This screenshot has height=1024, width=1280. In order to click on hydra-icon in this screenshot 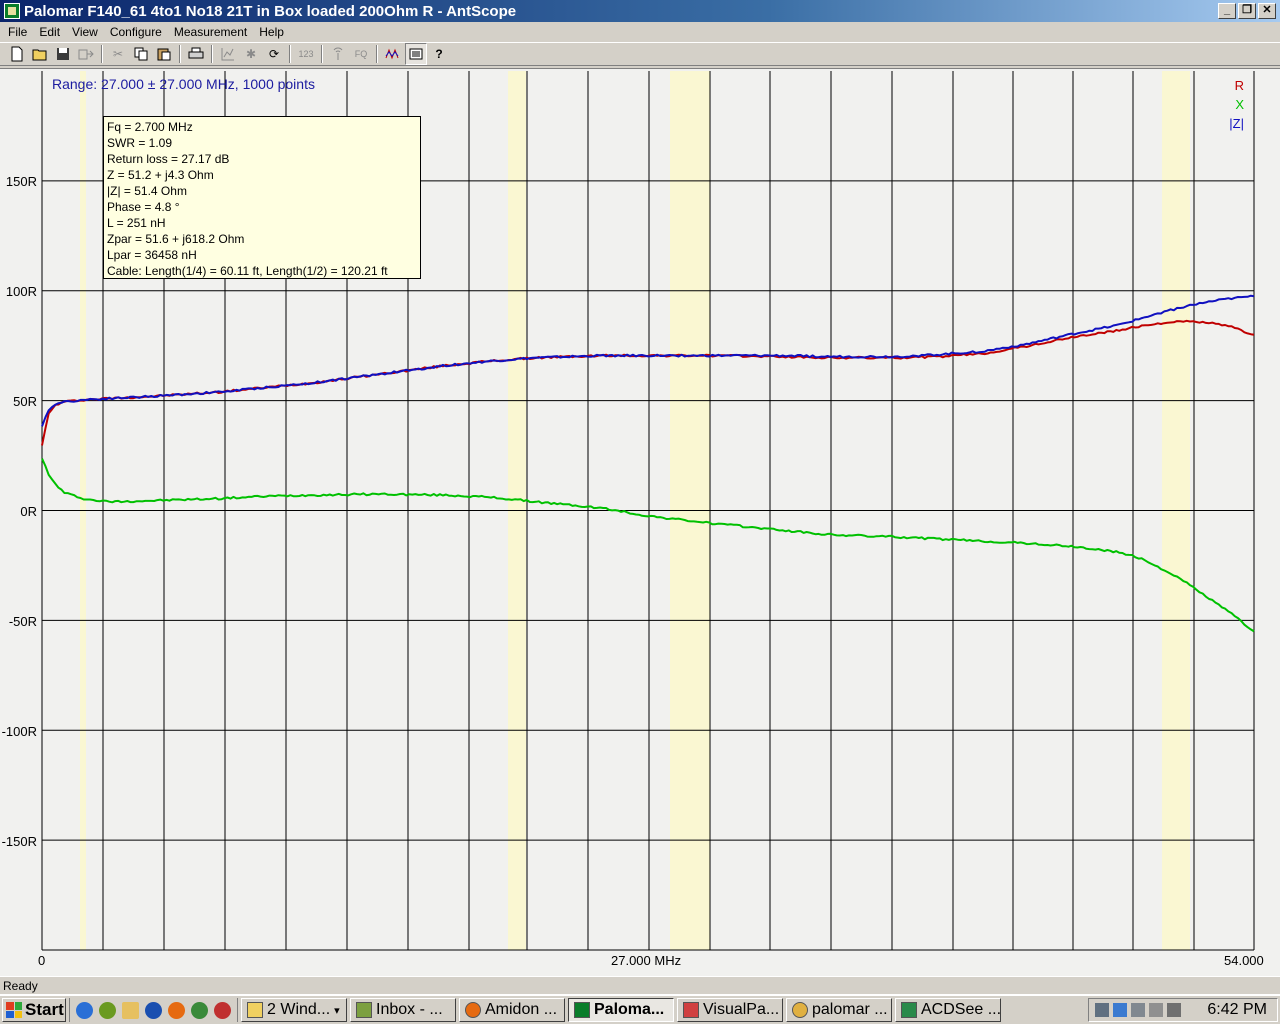, I will do `click(107, 1010)`.